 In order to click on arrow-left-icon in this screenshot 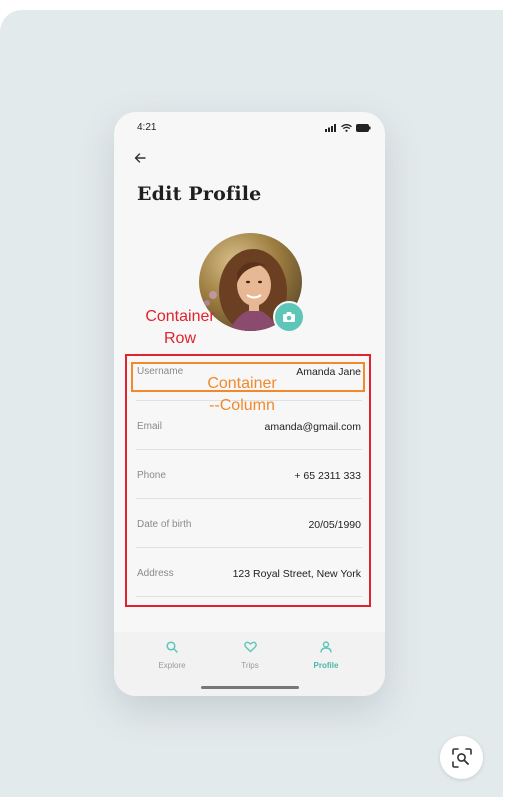, I will do `click(140, 158)`.